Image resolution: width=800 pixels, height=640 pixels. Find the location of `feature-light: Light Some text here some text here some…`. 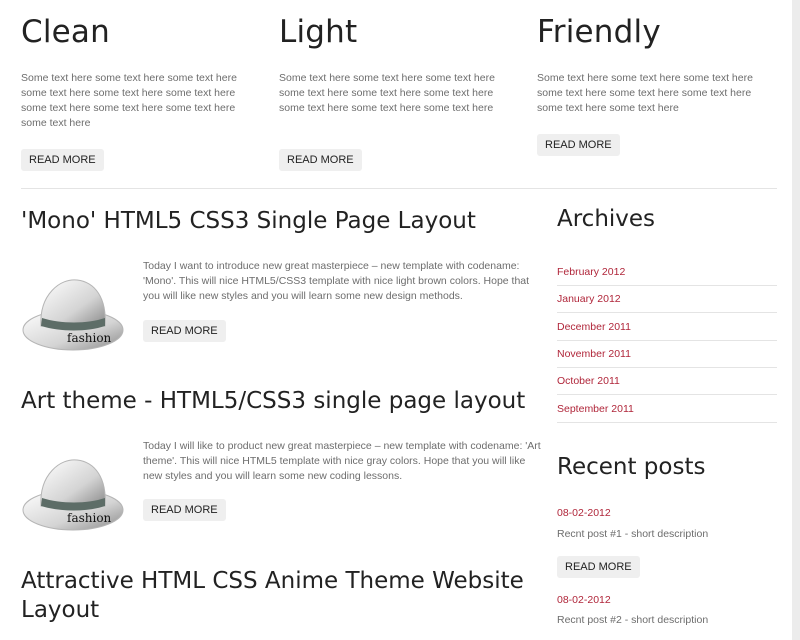

feature-light: Light Some text here some text here some… is located at coordinates (399, 65).